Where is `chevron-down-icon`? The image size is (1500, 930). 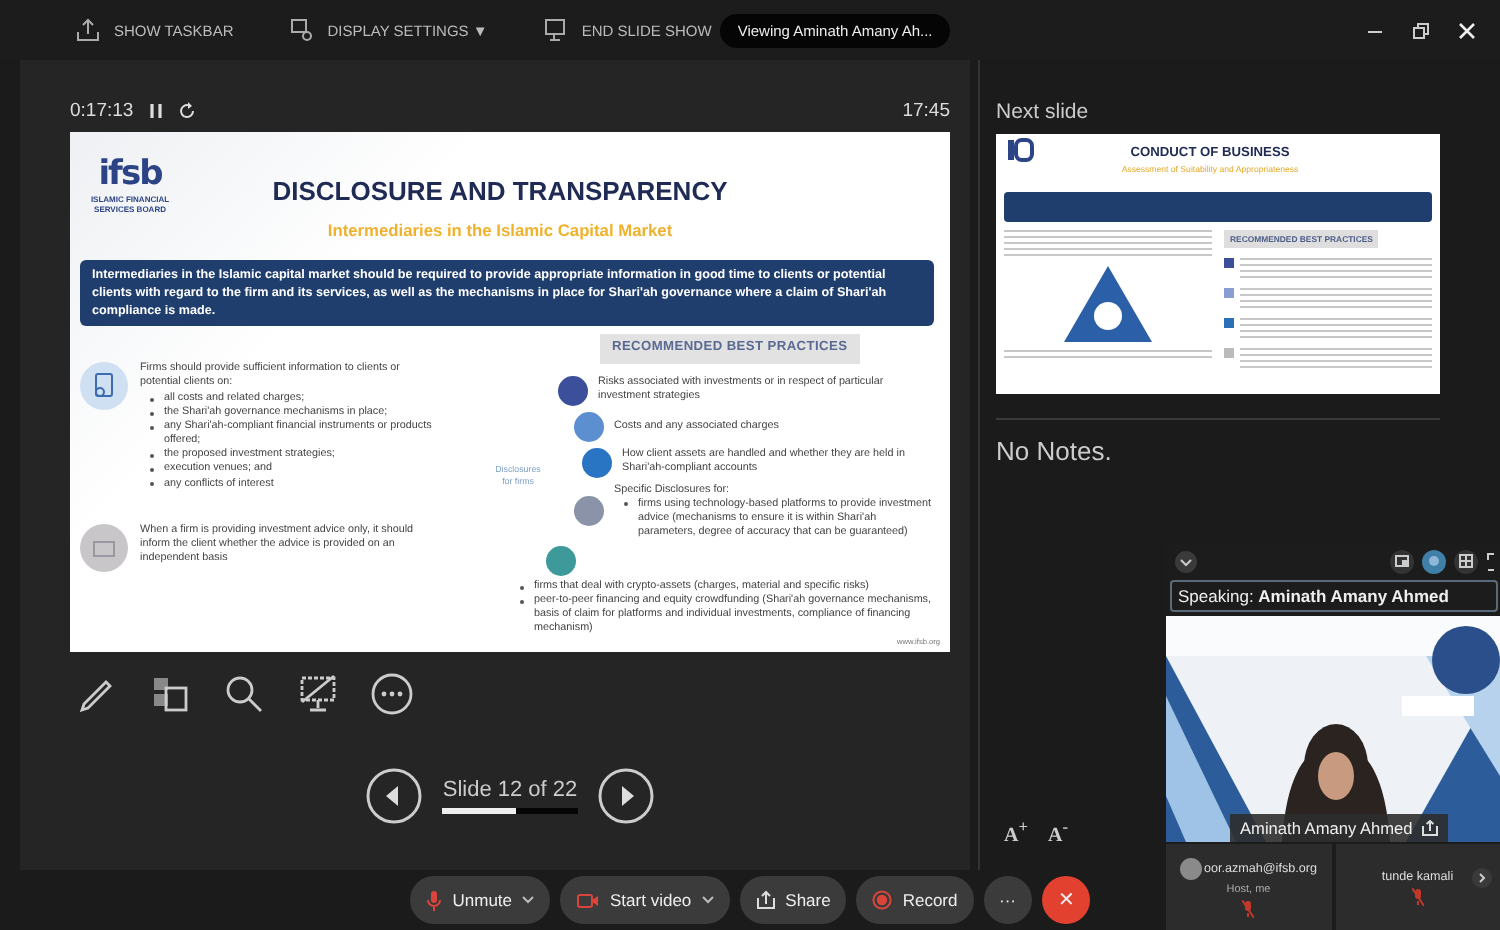
chevron-down-icon is located at coordinates (1186, 561).